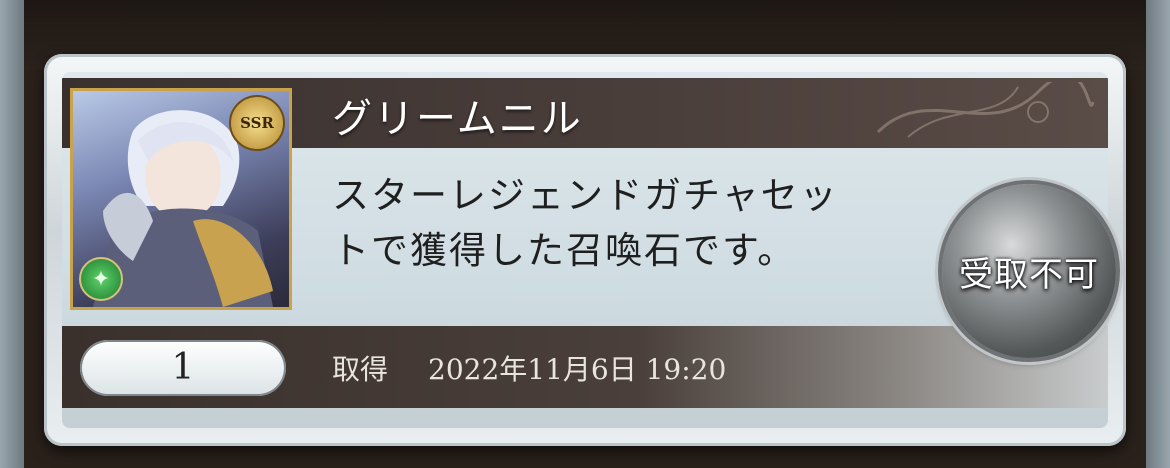  I want to click on acquired-datetime: 2022年11月6日 19:20, so click(577, 369).